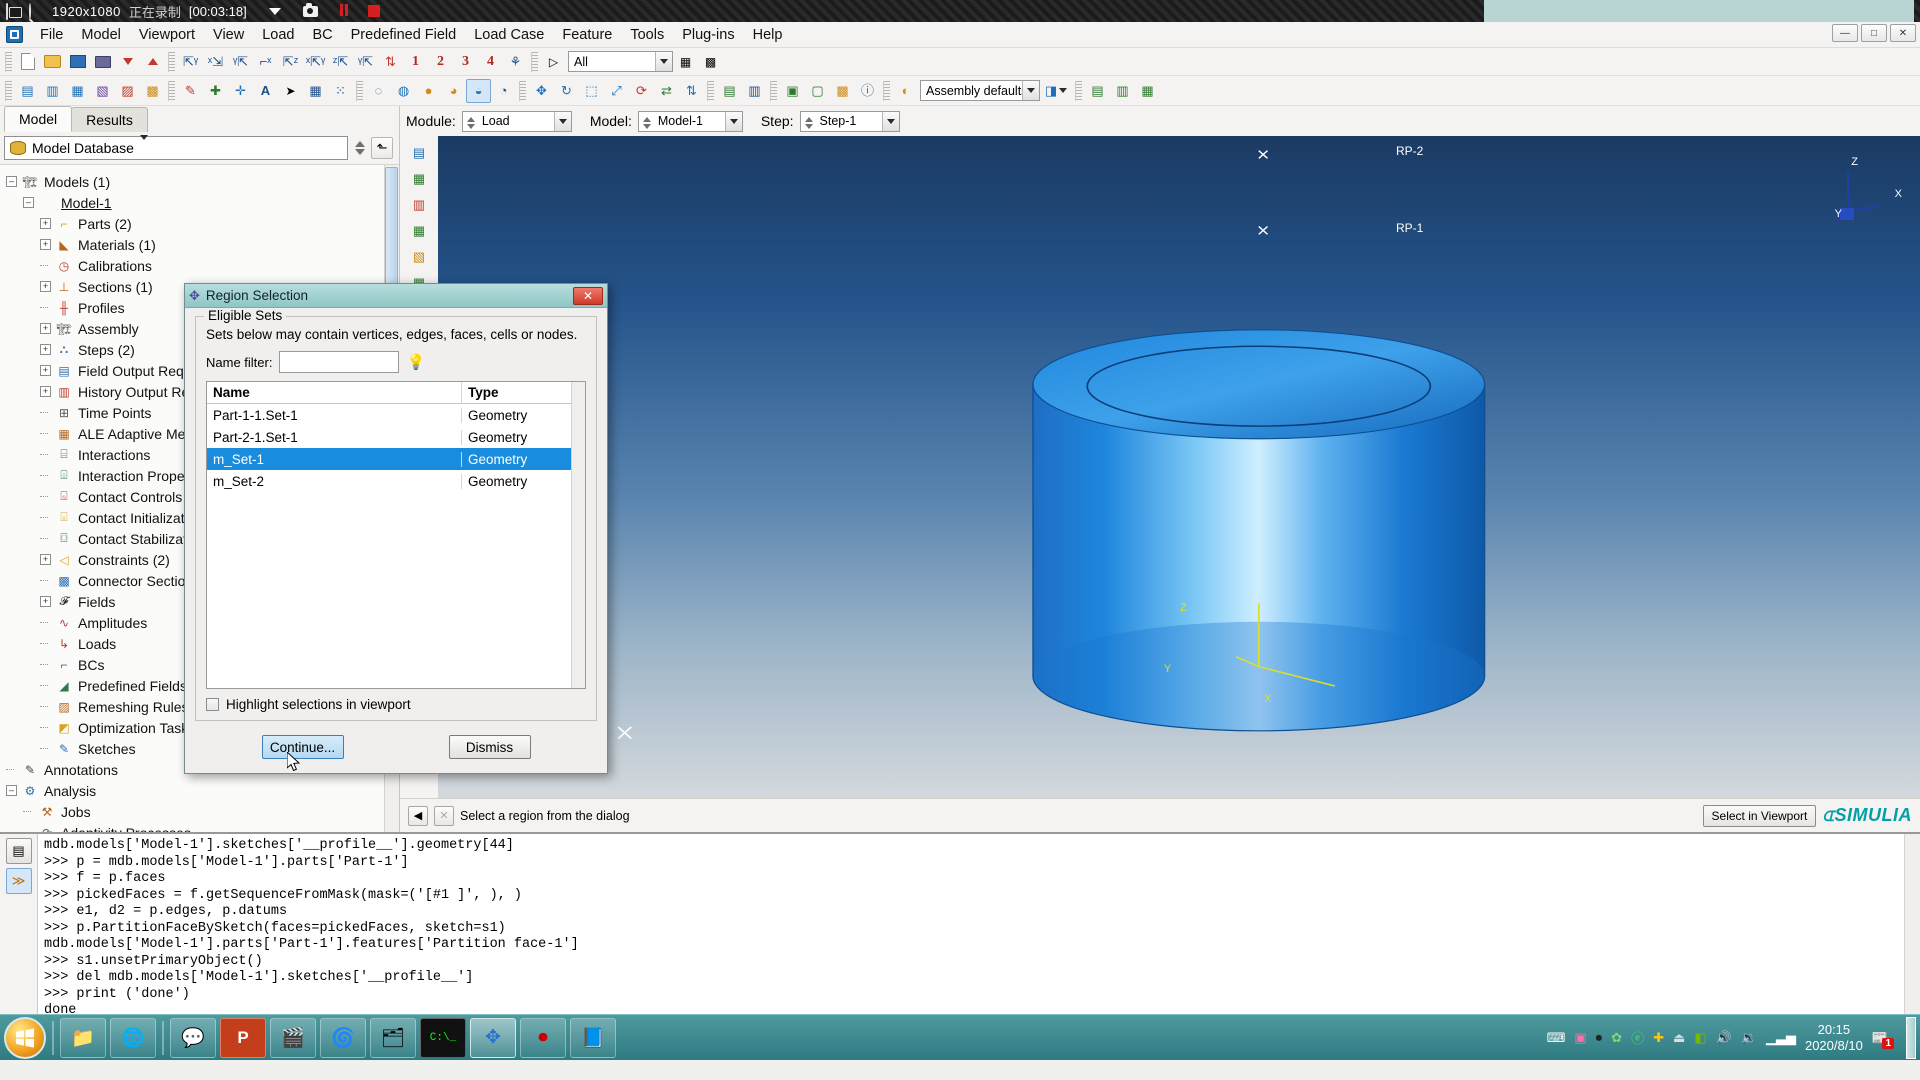 Image resolution: width=1920 pixels, height=1080 pixels. Describe the element at coordinates (842, 91) in the screenshot. I see `mesh-display-icon: ▩` at that location.